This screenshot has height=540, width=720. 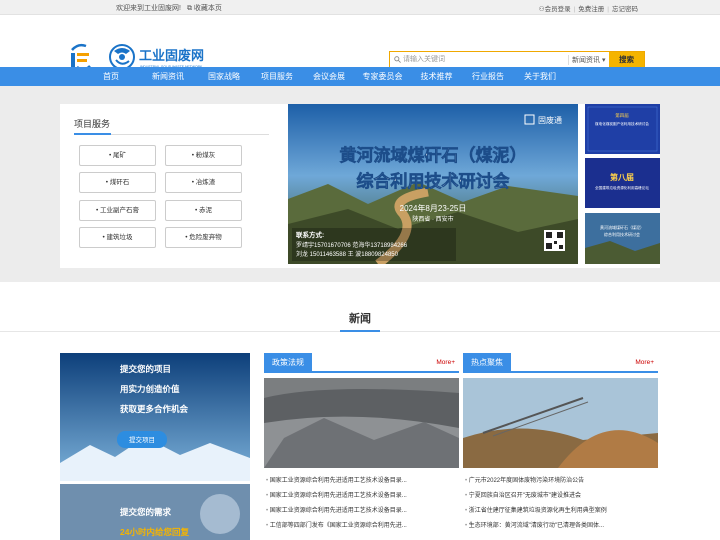 What do you see at coordinates (622, 115) in the screenshot?
I see `svg-text: 第四届` at bounding box center [622, 115].